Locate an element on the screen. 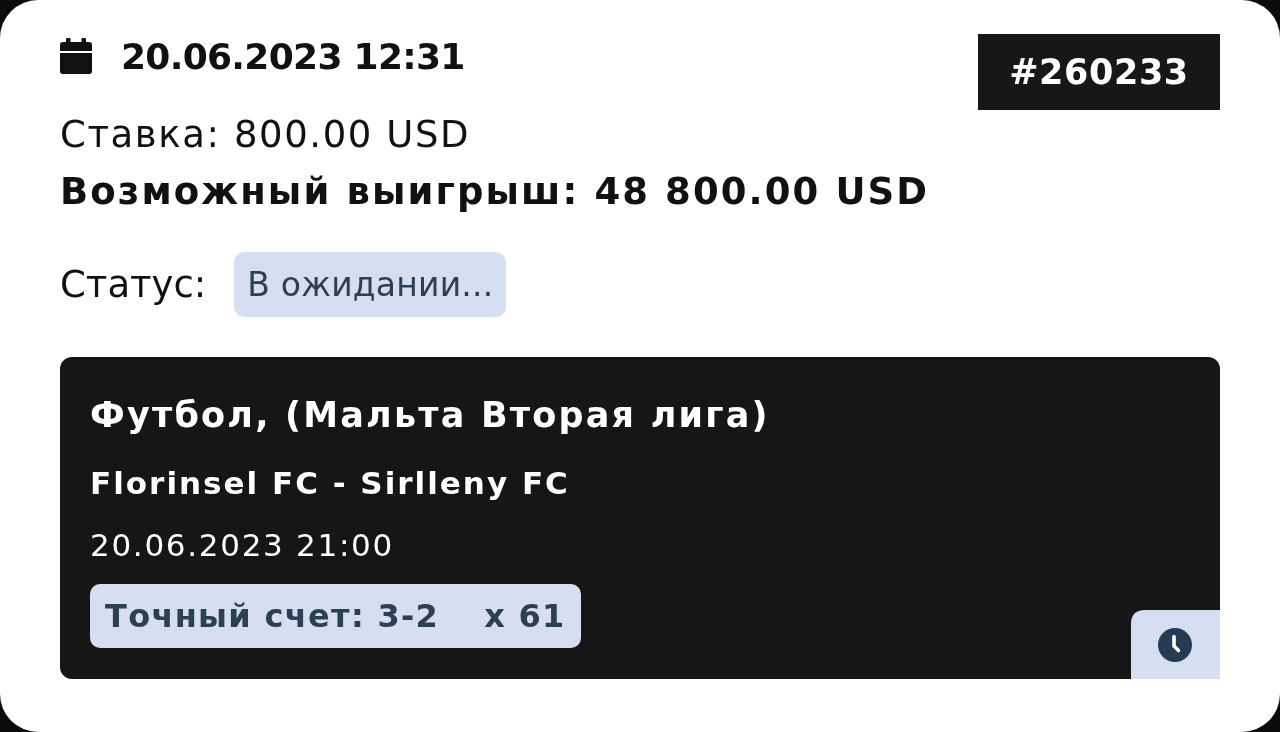 This screenshot has width=1280, height=732. bet-number-badge: #260233 is located at coordinates (1099, 72).